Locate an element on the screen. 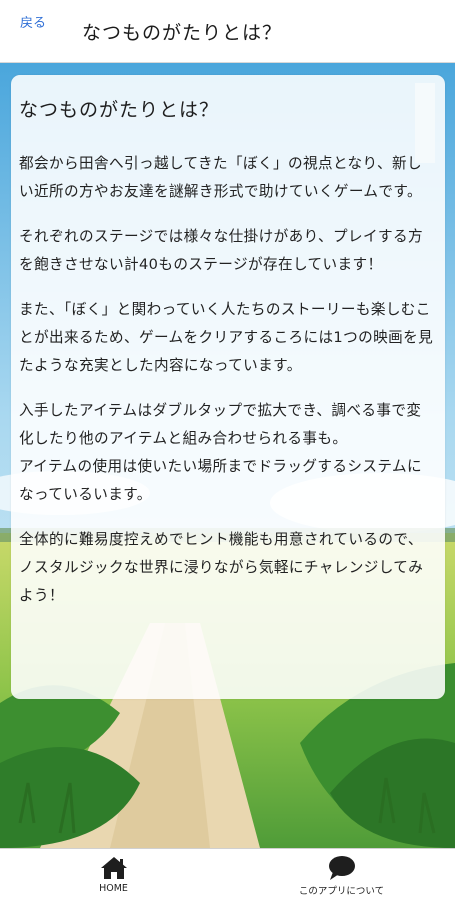 The height and width of the screenshot is (901, 455). card-title: なつものがたりとは？ is located at coordinates (119, 110).